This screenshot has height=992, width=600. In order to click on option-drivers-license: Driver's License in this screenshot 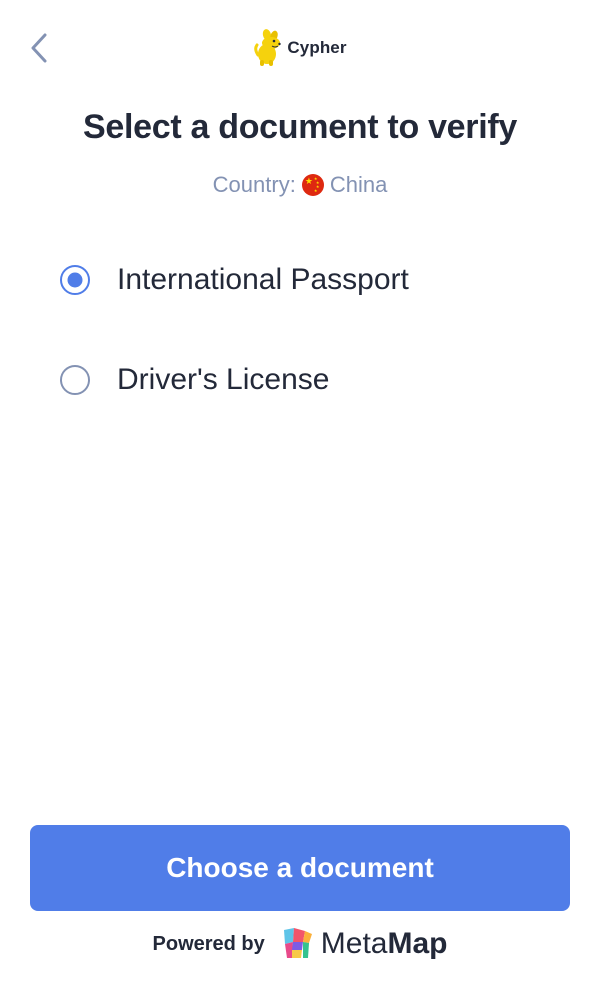, I will do `click(300, 380)`.